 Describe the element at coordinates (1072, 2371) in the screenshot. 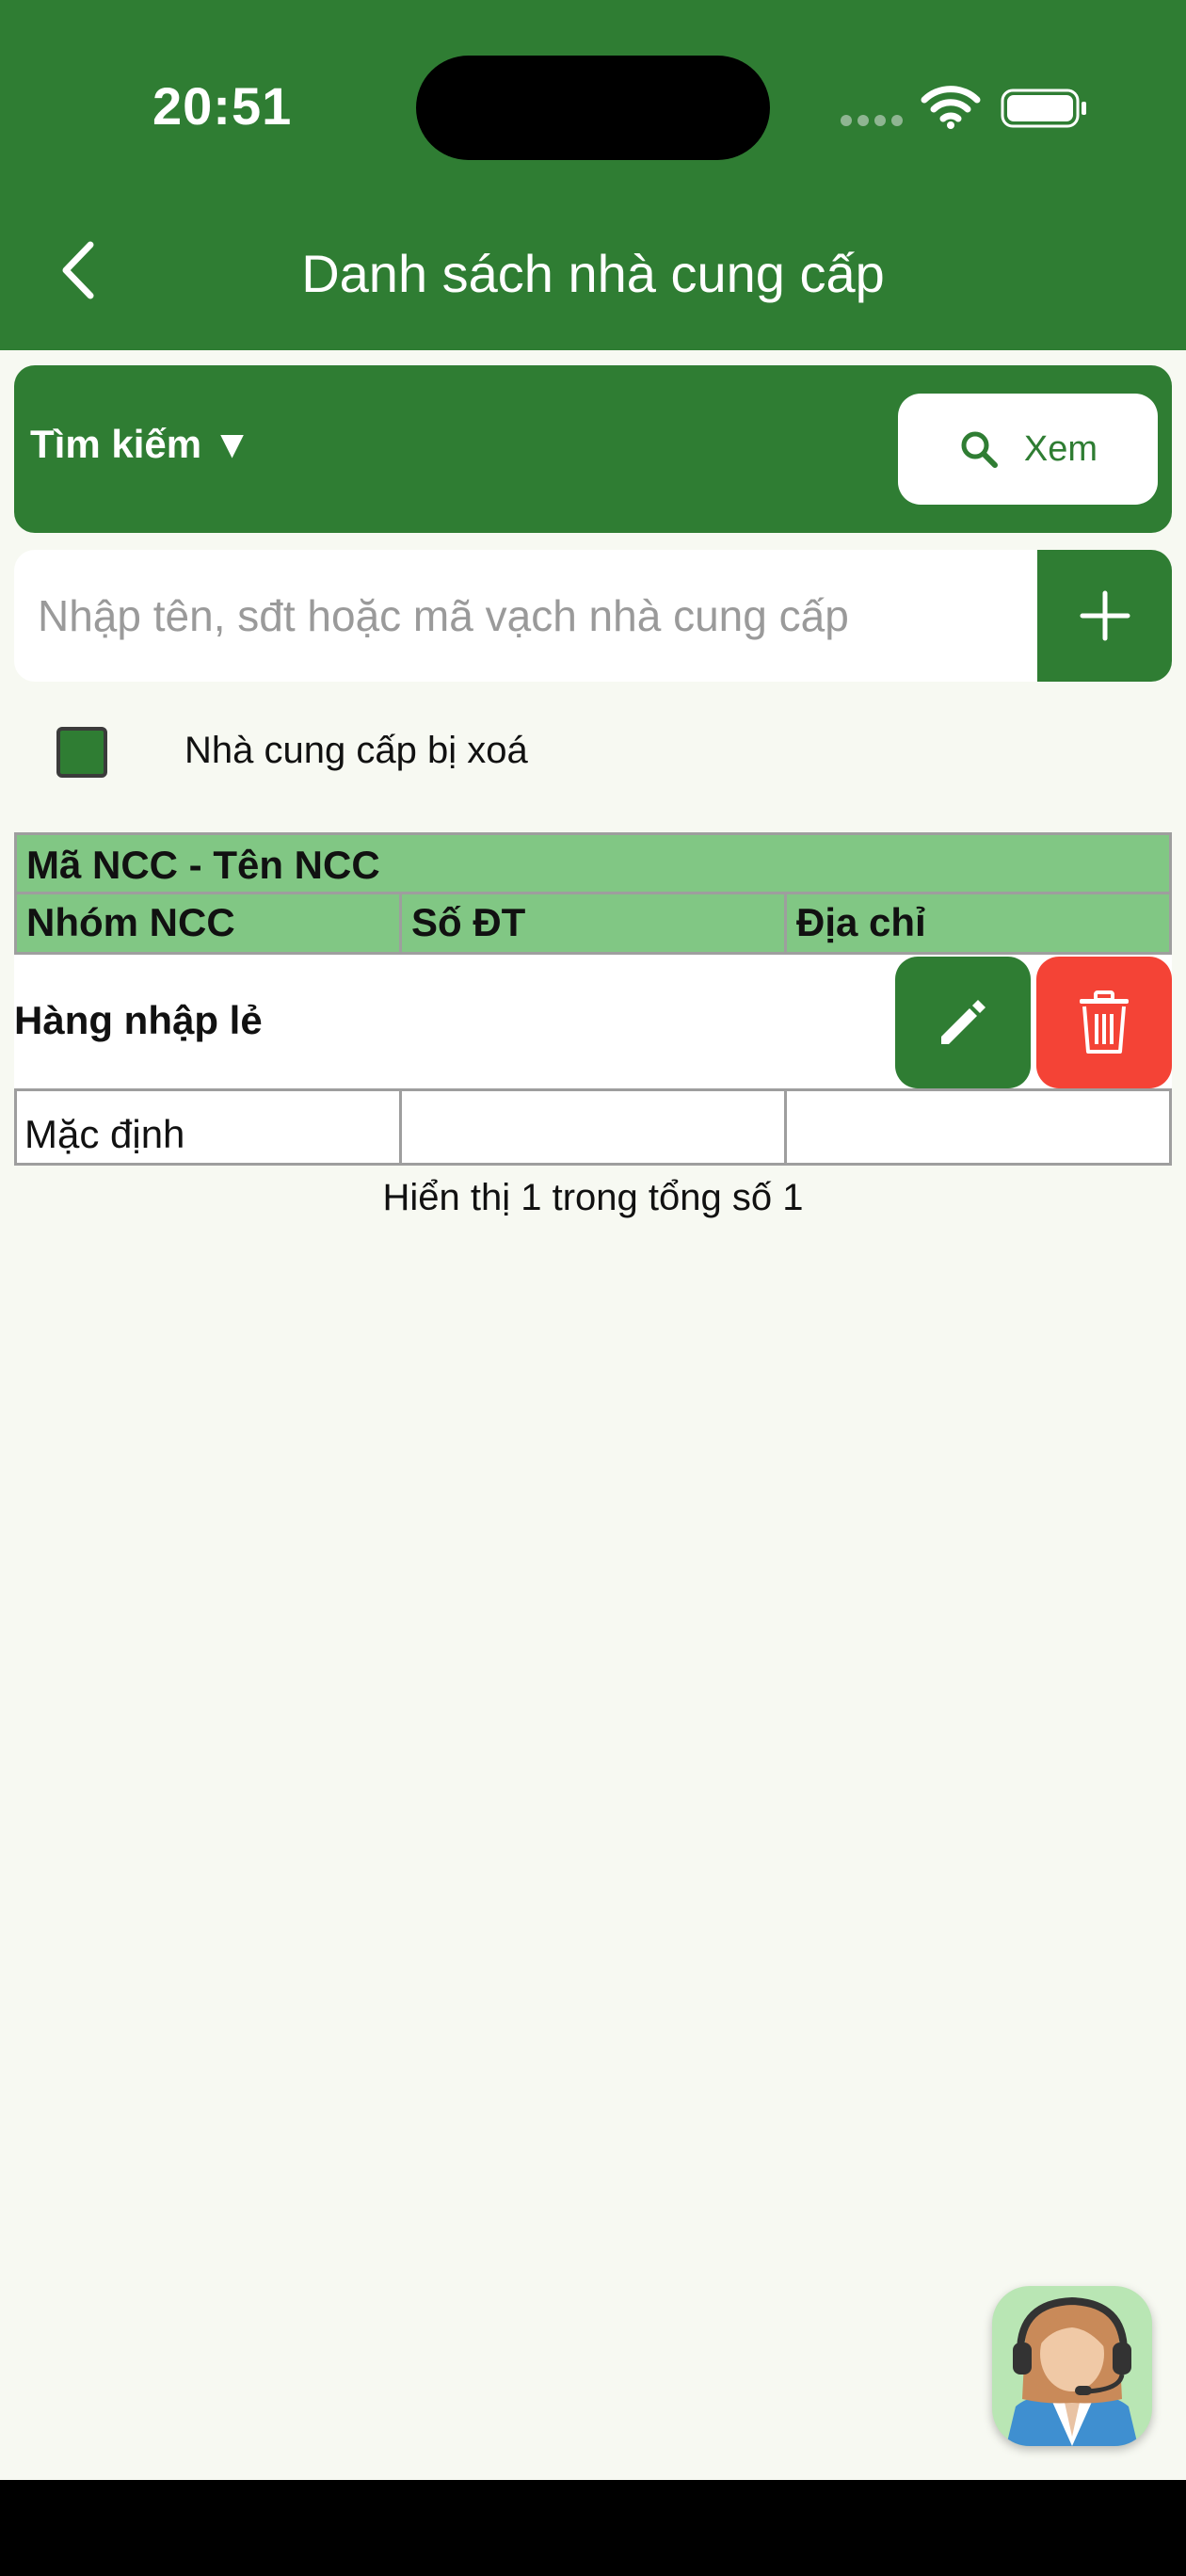

I see `support-agent-icon` at that location.